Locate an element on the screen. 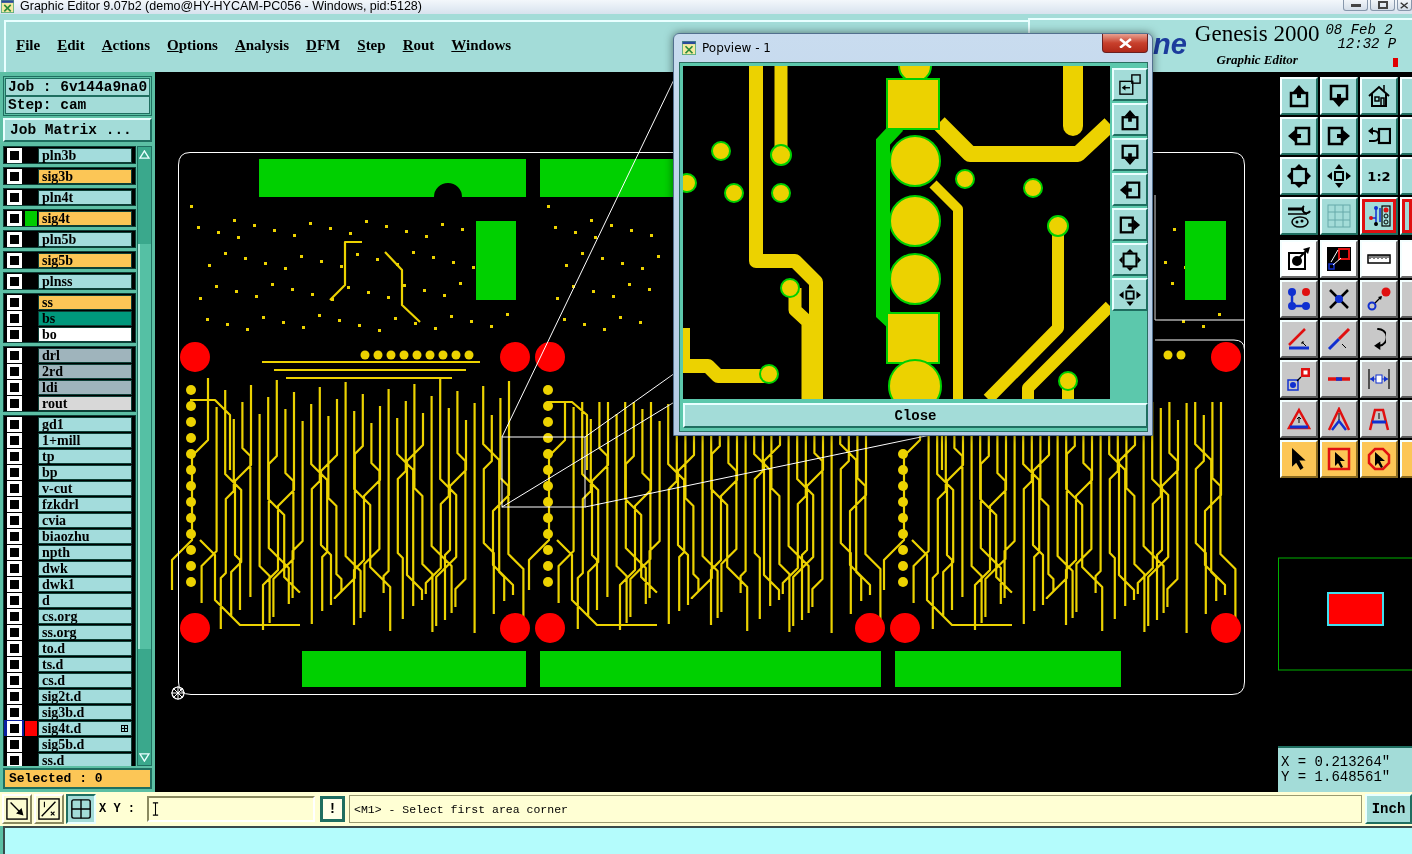 The image size is (1412, 854). alert-button: ! is located at coordinates (332, 809).